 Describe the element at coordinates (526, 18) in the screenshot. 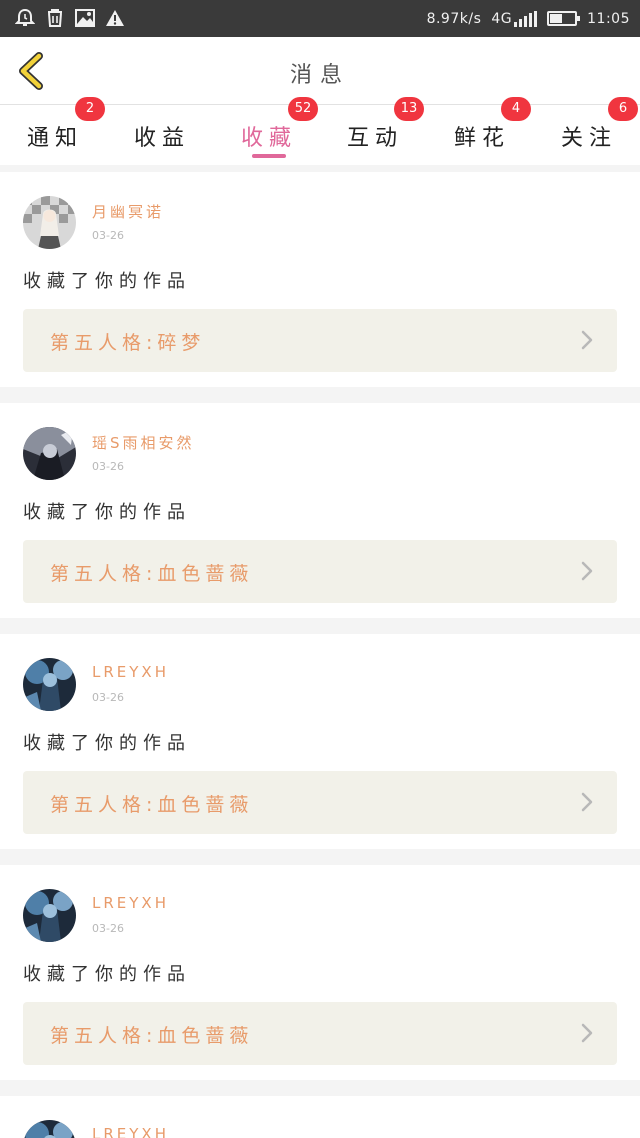

I see `signal-icon` at that location.